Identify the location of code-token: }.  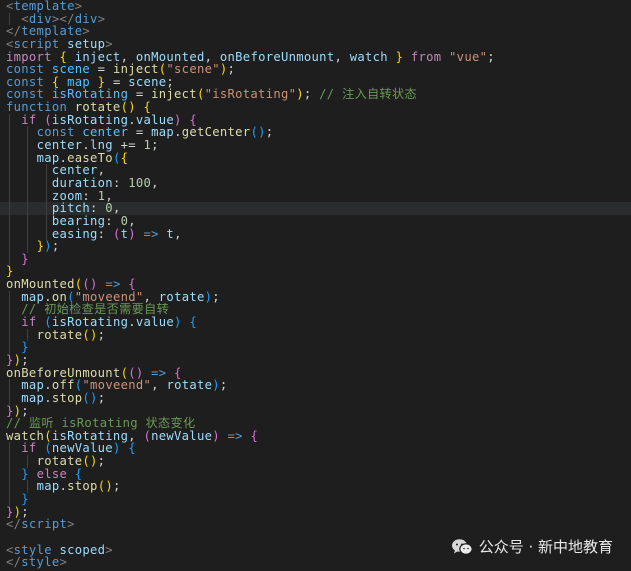
(25, 258).